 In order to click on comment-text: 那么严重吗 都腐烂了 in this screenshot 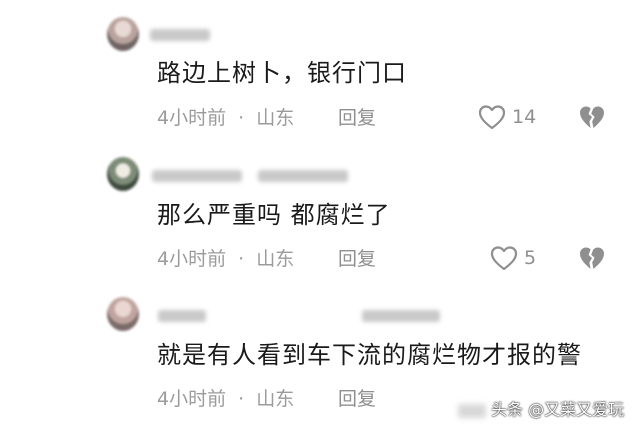, I will do `click(274, 215)`.